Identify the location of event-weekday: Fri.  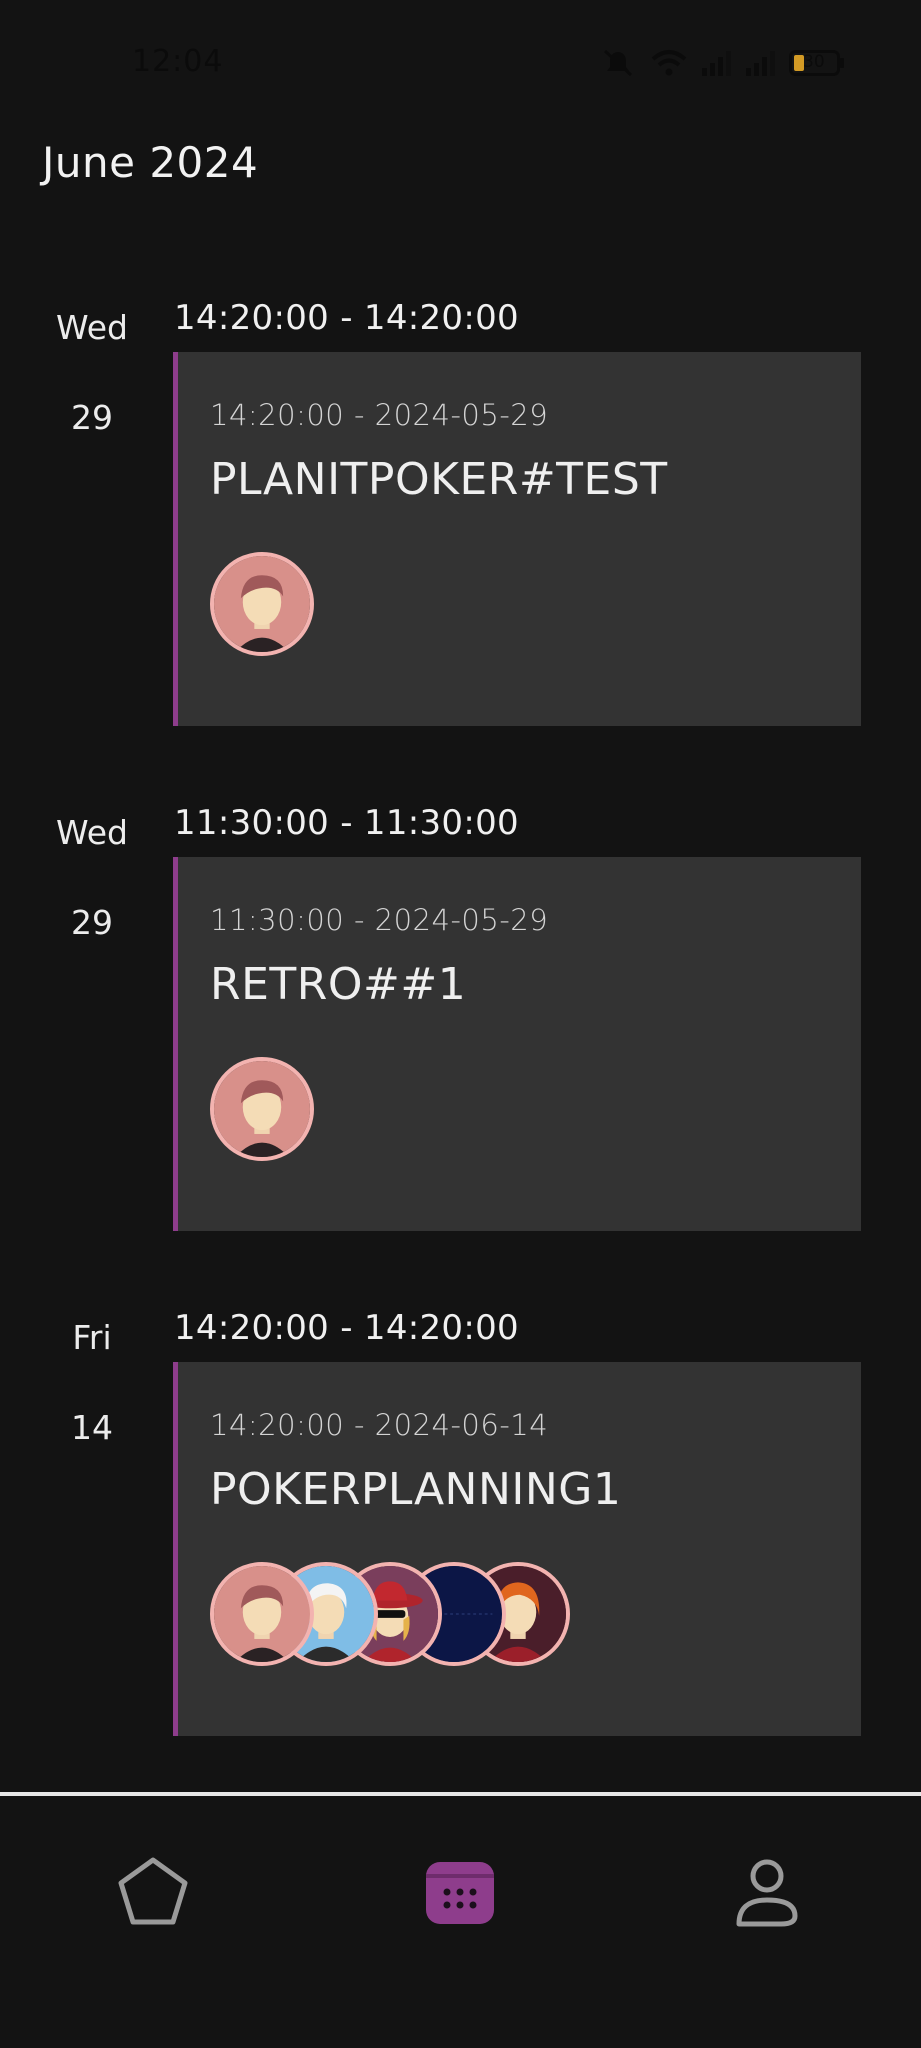
(92, 1337).